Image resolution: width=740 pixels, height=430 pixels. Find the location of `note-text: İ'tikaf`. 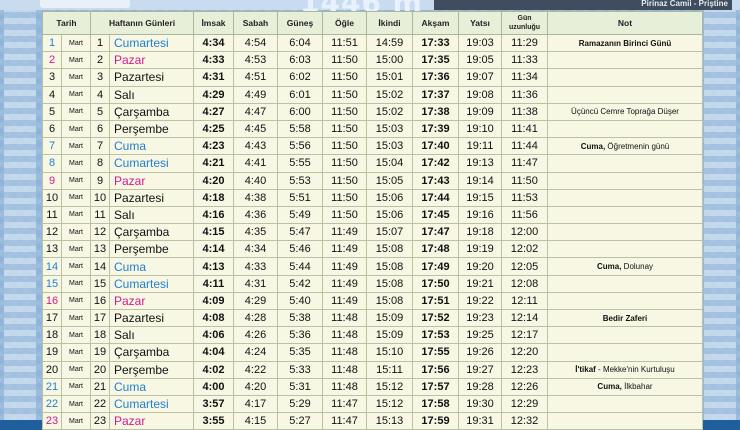

note-text: İ'tikaf is located at coordinates (585, 370).